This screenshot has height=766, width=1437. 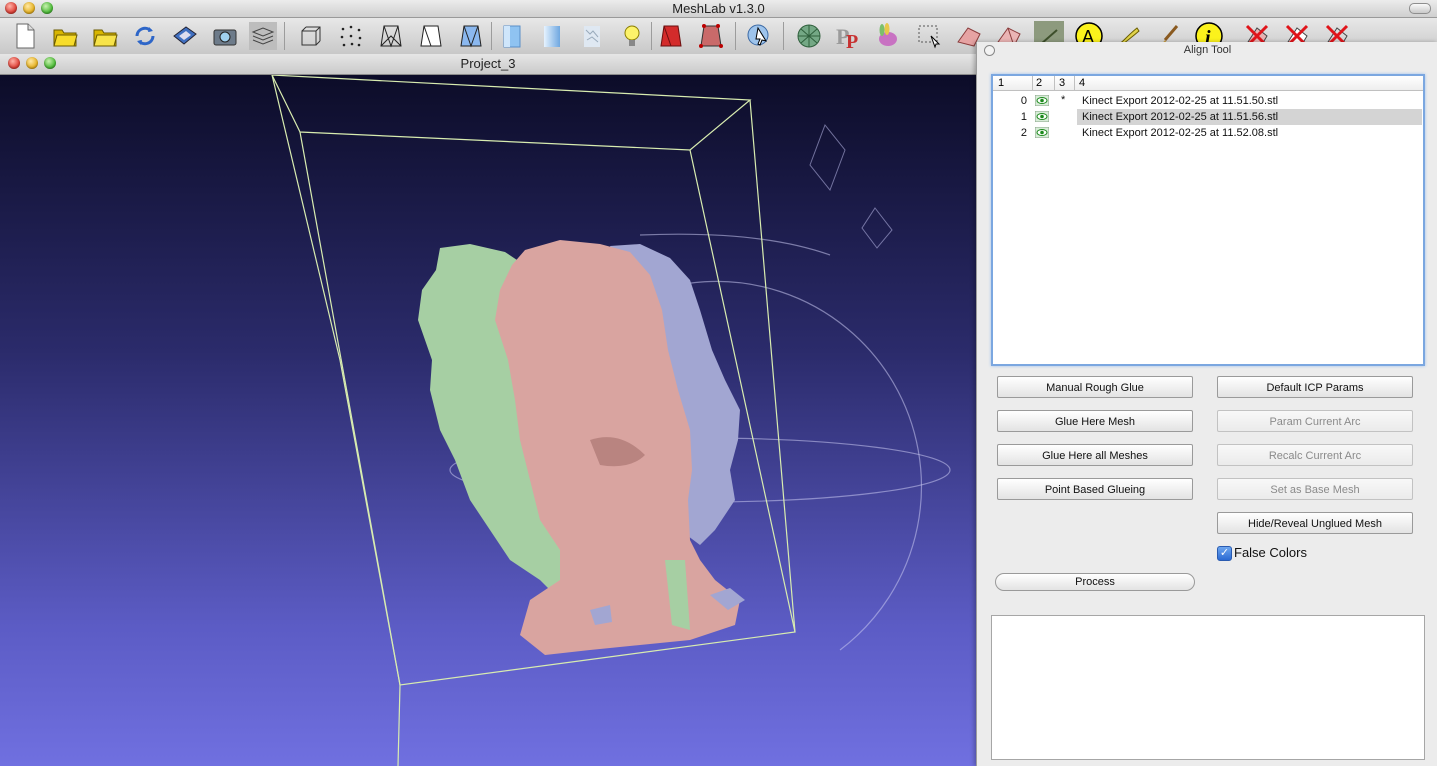 What do you see at coordinates (1039, 83) in the screenshot?
I see `column-header-2: 2` at bounding box center [1039, 83].